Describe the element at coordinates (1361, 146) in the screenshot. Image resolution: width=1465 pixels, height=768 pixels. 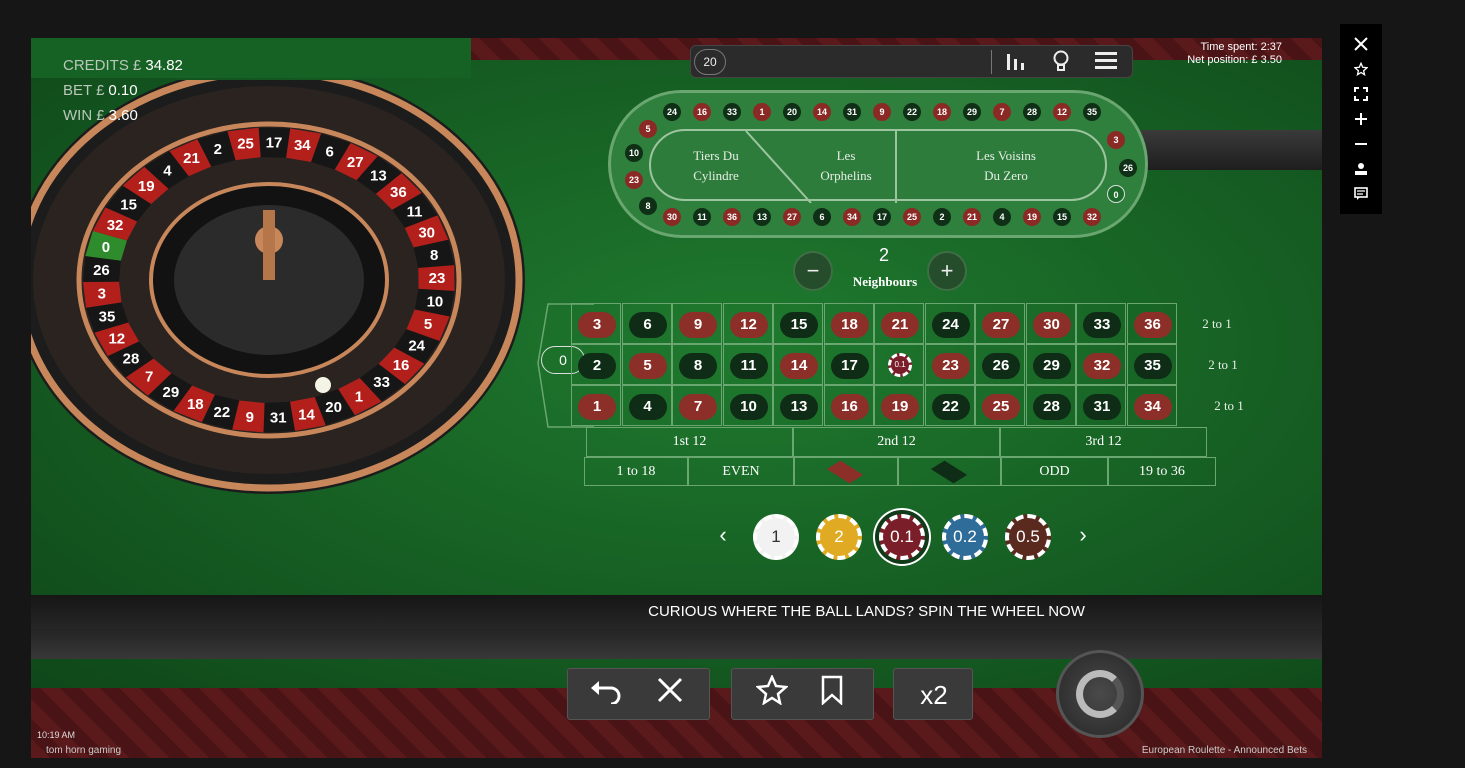
I see `zoom-out-icon` at that location.